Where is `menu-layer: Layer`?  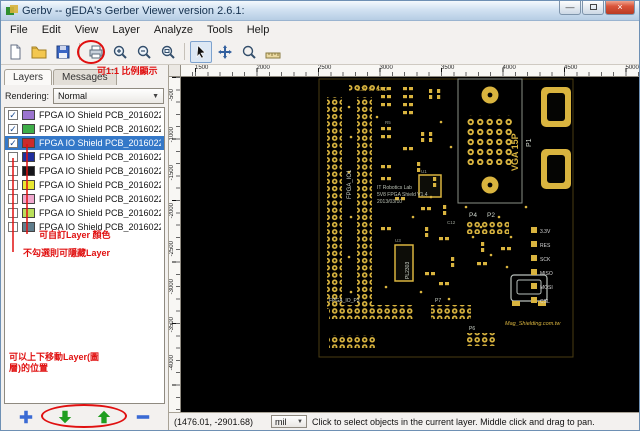
menu-layer: Layer is located at coordinates (126, 30).